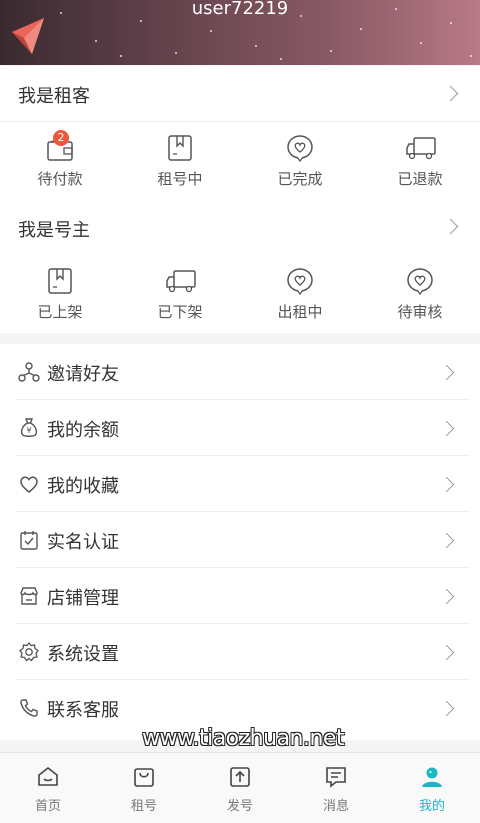  What do you see at coordinates (54, 230) in the screenshot?
I see `owner-title: 我是号主` at bounding box center [54, 230].